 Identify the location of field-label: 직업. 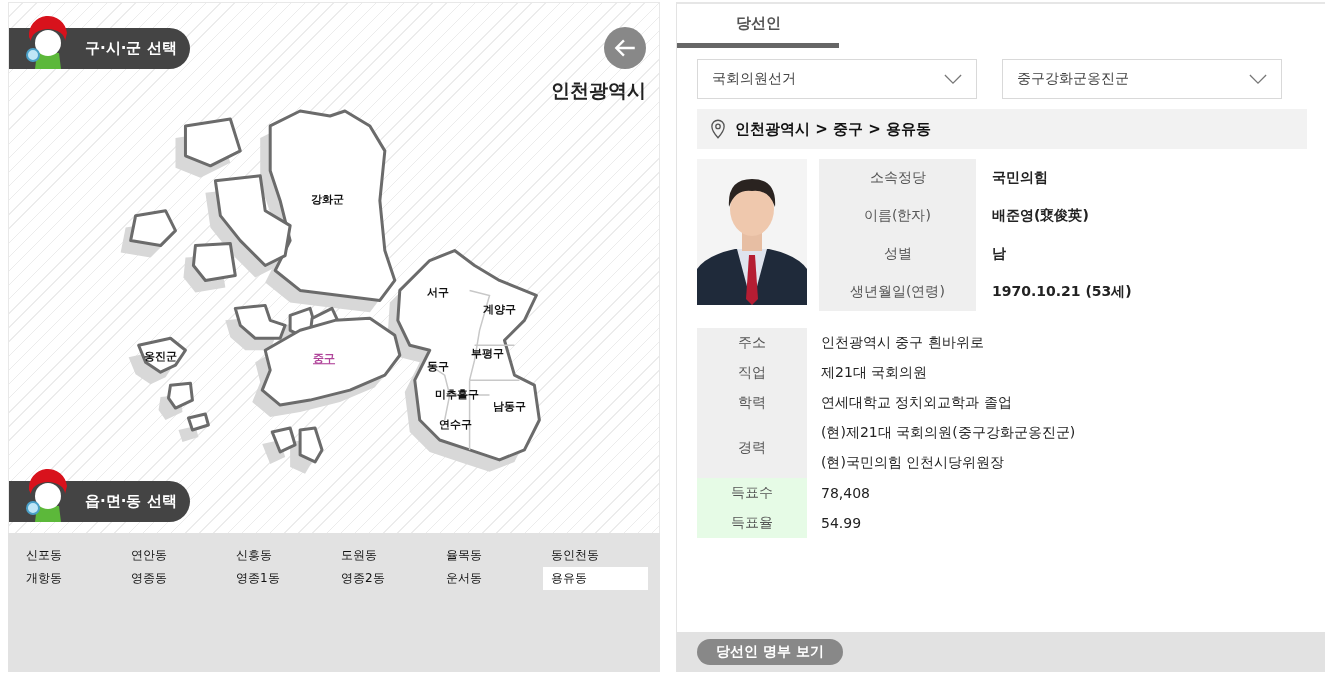
(752, 373).